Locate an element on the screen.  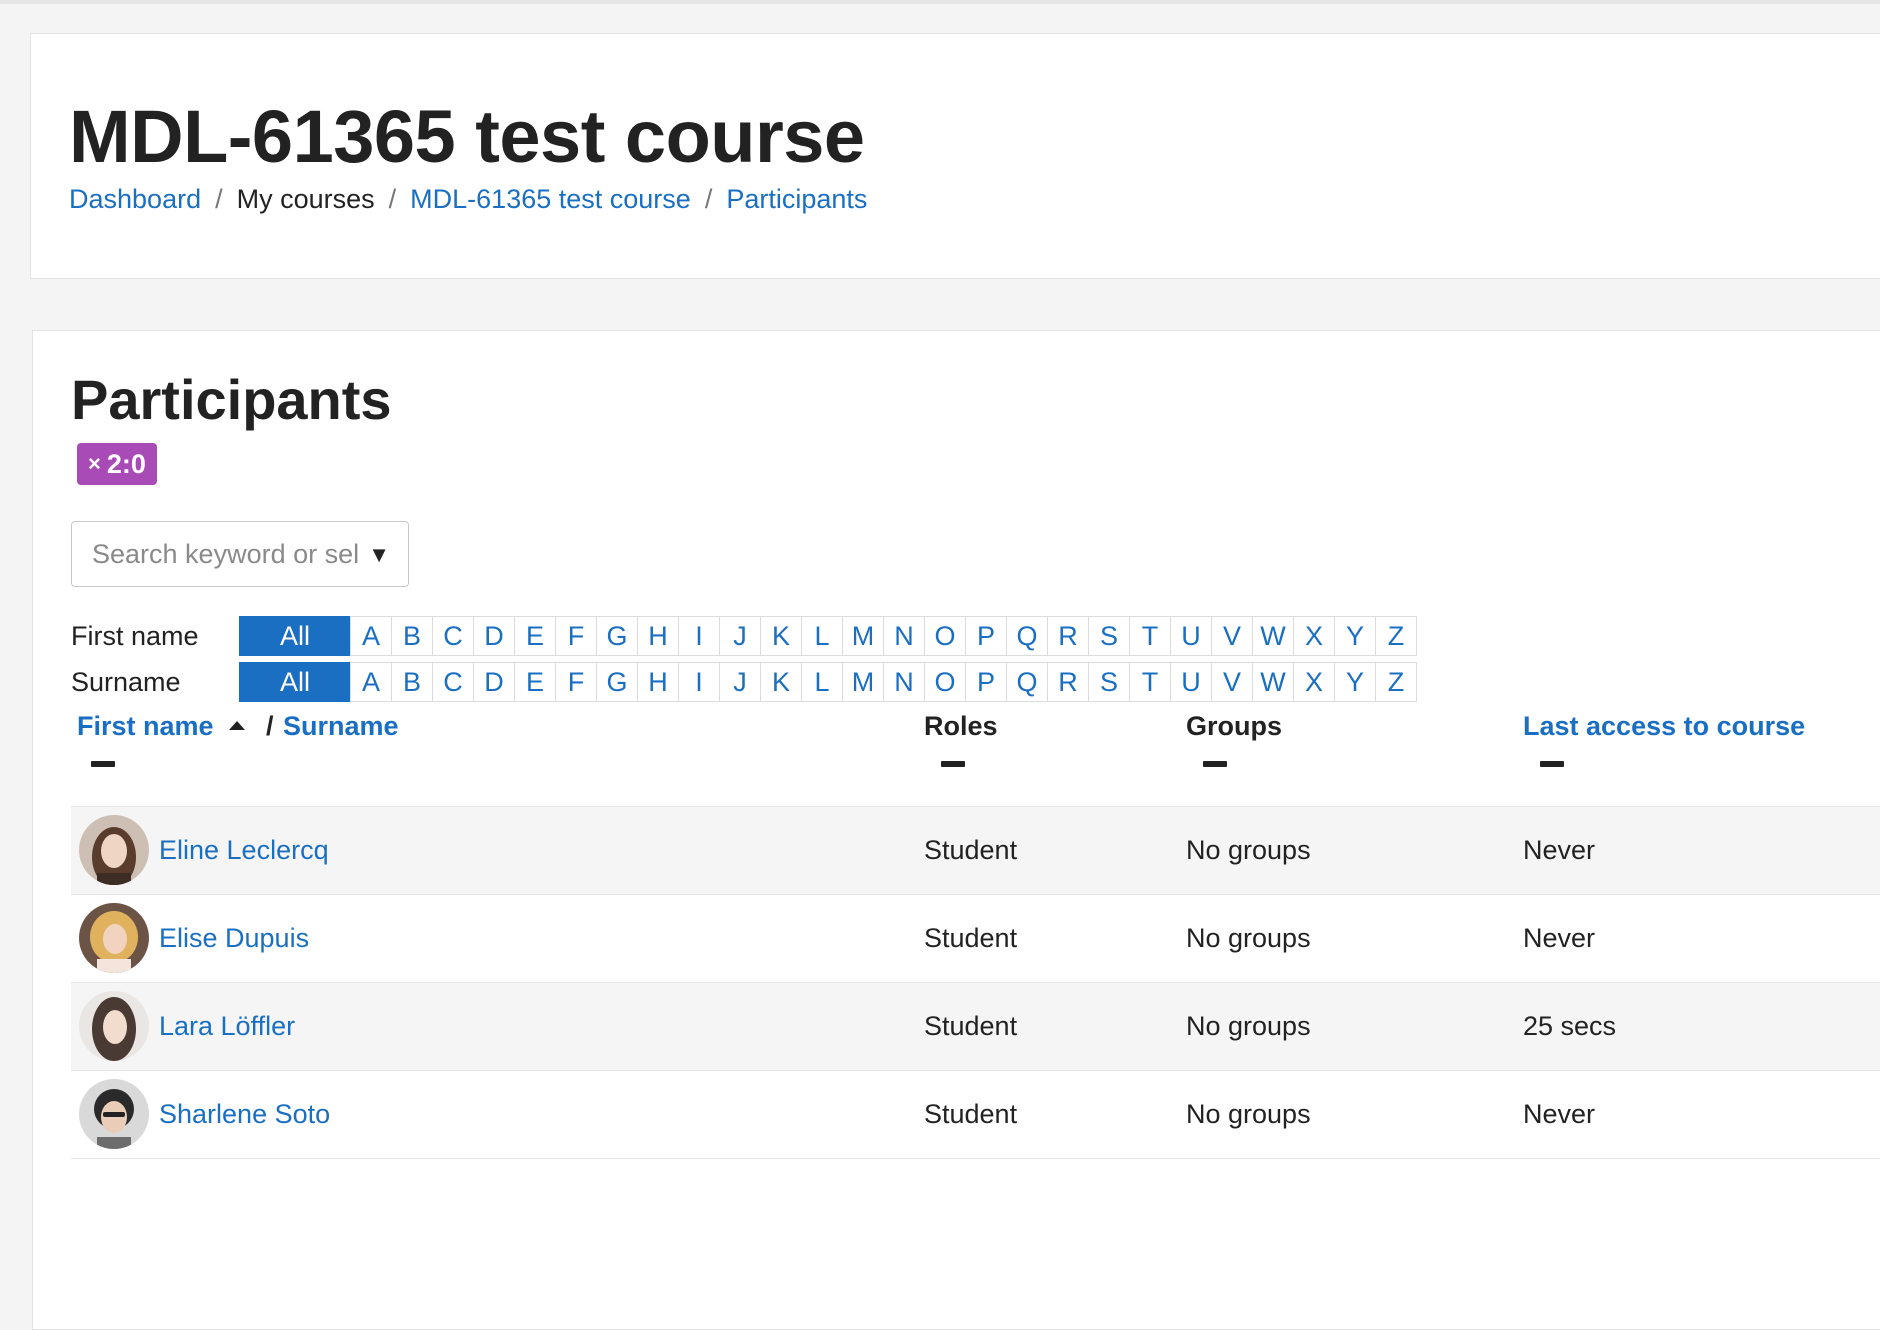
header-roles: Roles is located at coordinates (961, 726).